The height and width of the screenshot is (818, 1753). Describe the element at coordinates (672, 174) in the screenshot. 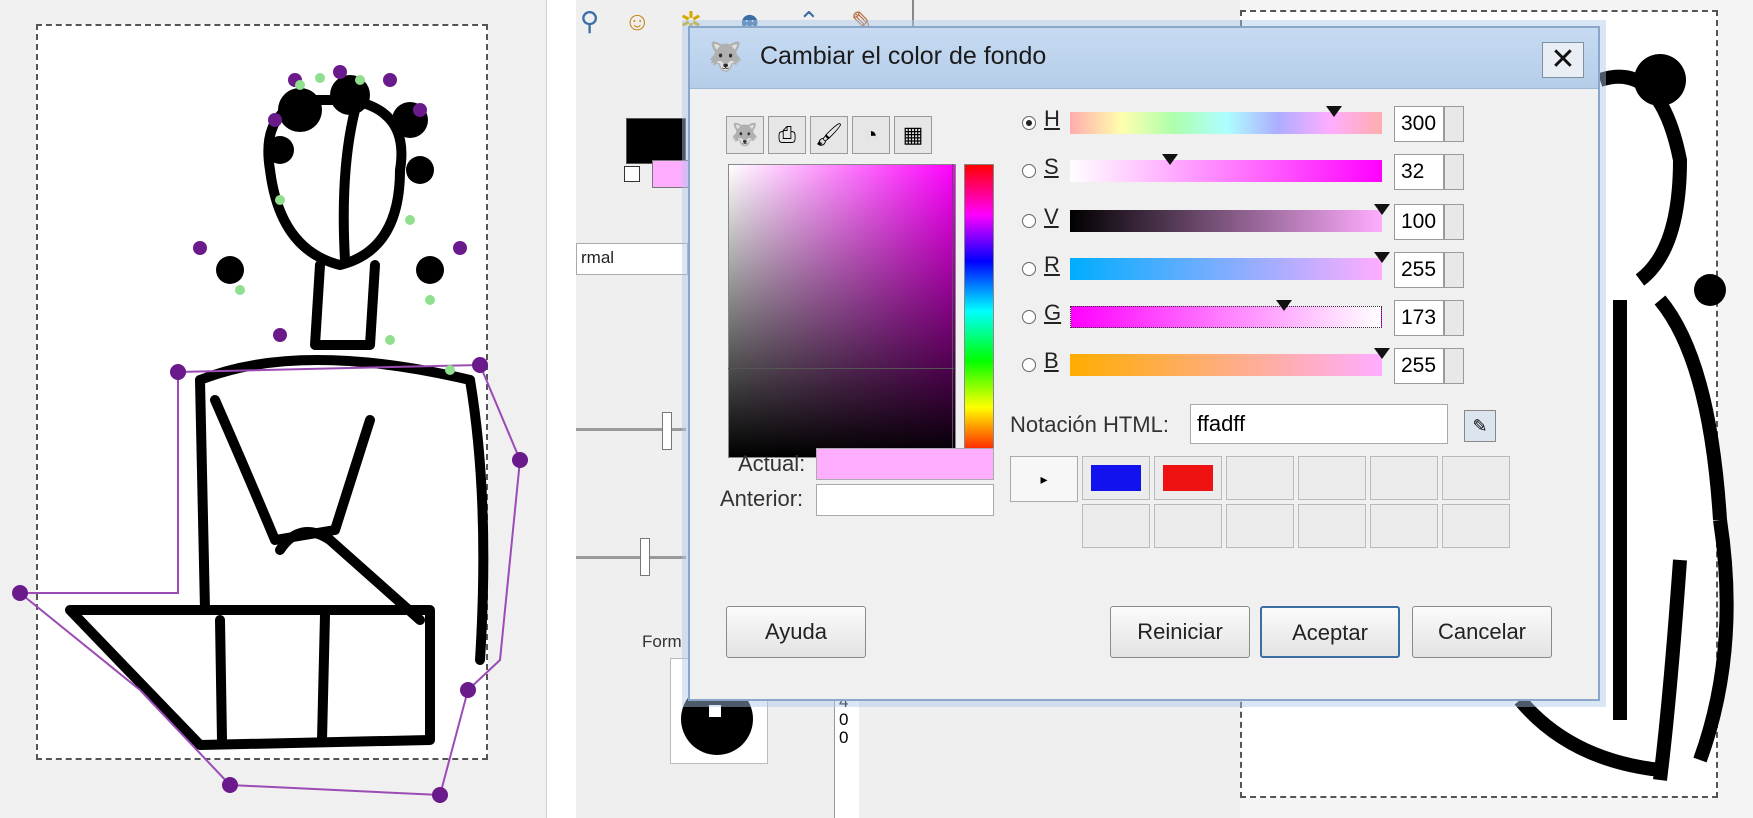

I see `background-color-swatch` at that location.